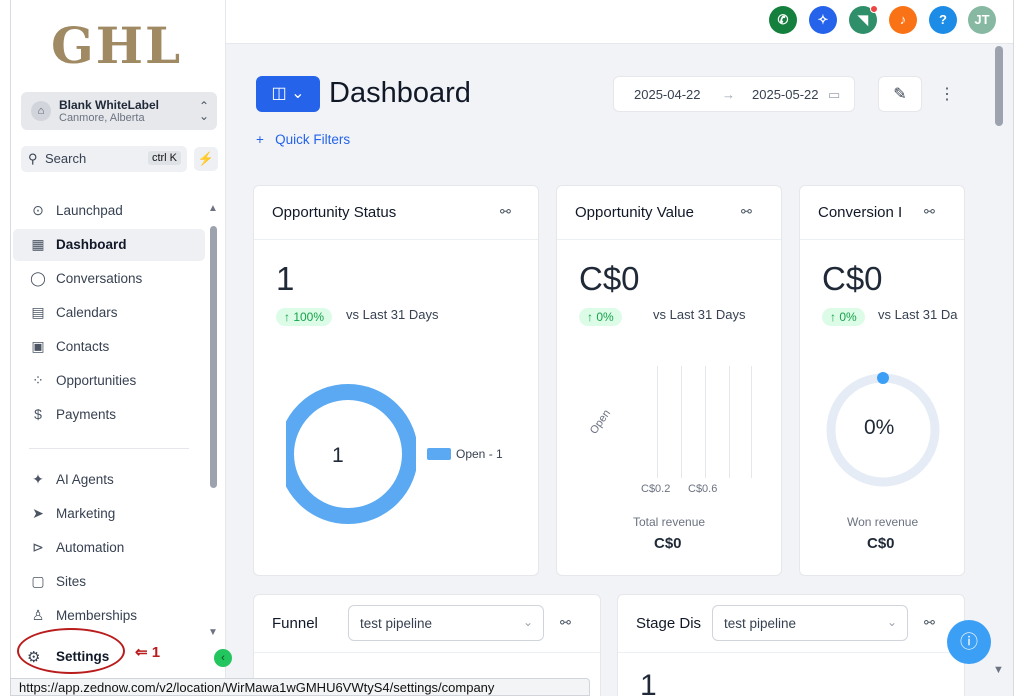 The image size is (1024, 696). I want to click on card-header: Opportunity Status ⚯, so click(396, 213).